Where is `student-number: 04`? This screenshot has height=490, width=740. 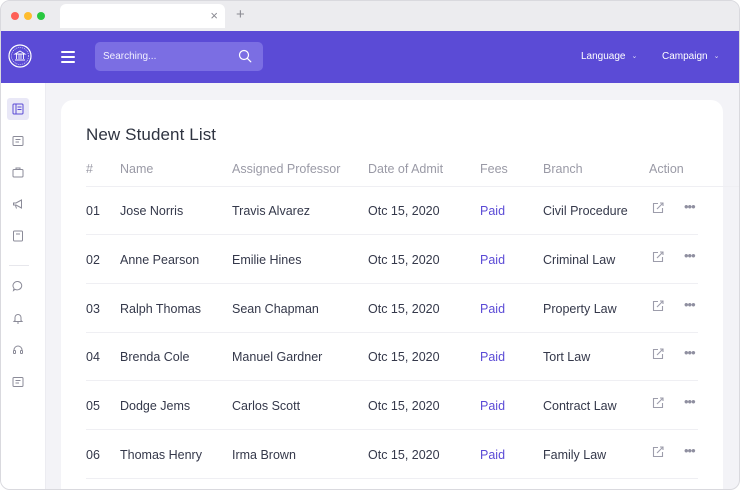
student-number: 04 is located at coordinates (93, 357).